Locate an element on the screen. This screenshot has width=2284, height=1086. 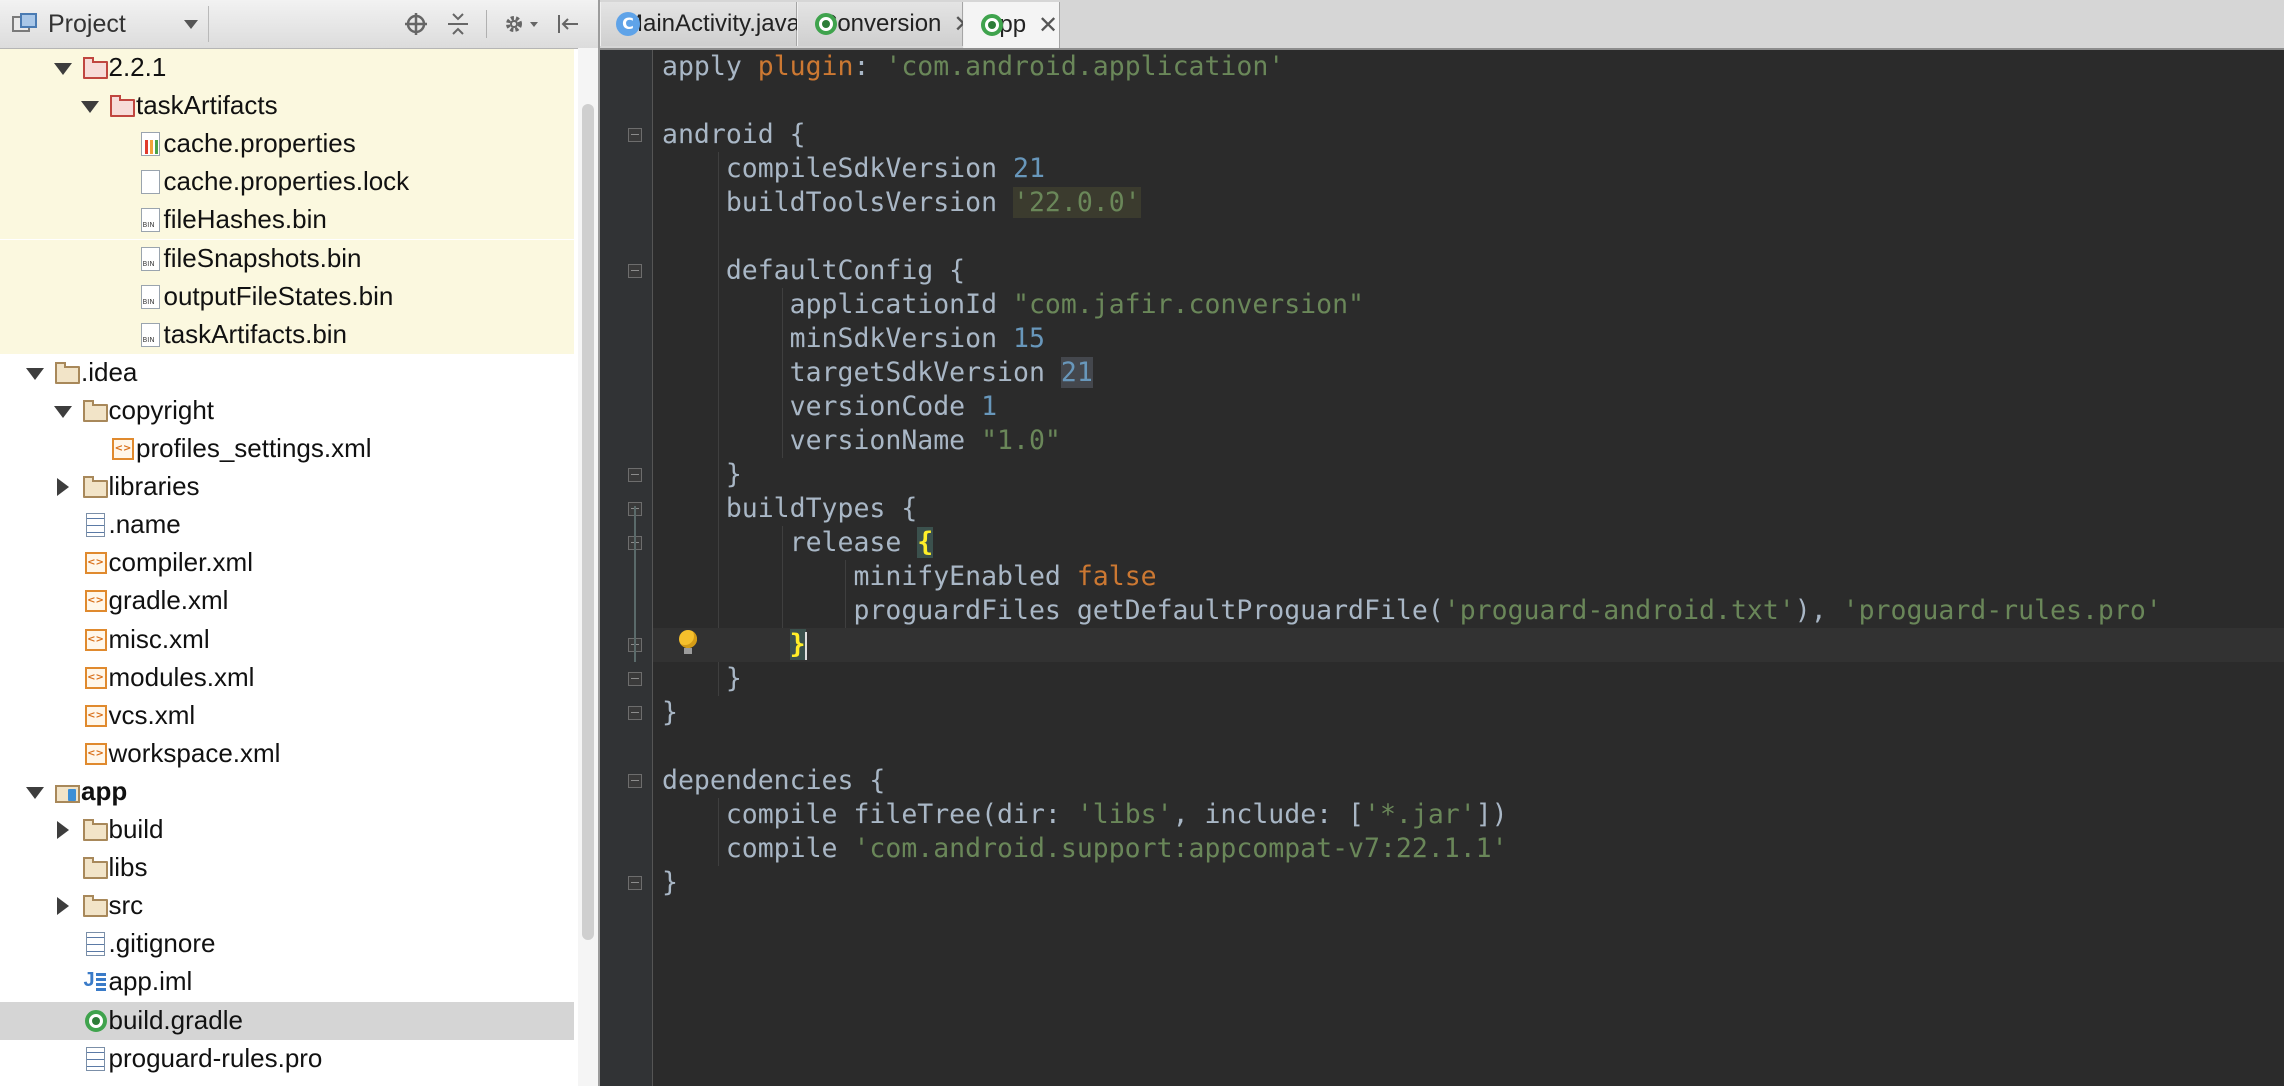
tree-item: .name is located at coordinates (287, 525).